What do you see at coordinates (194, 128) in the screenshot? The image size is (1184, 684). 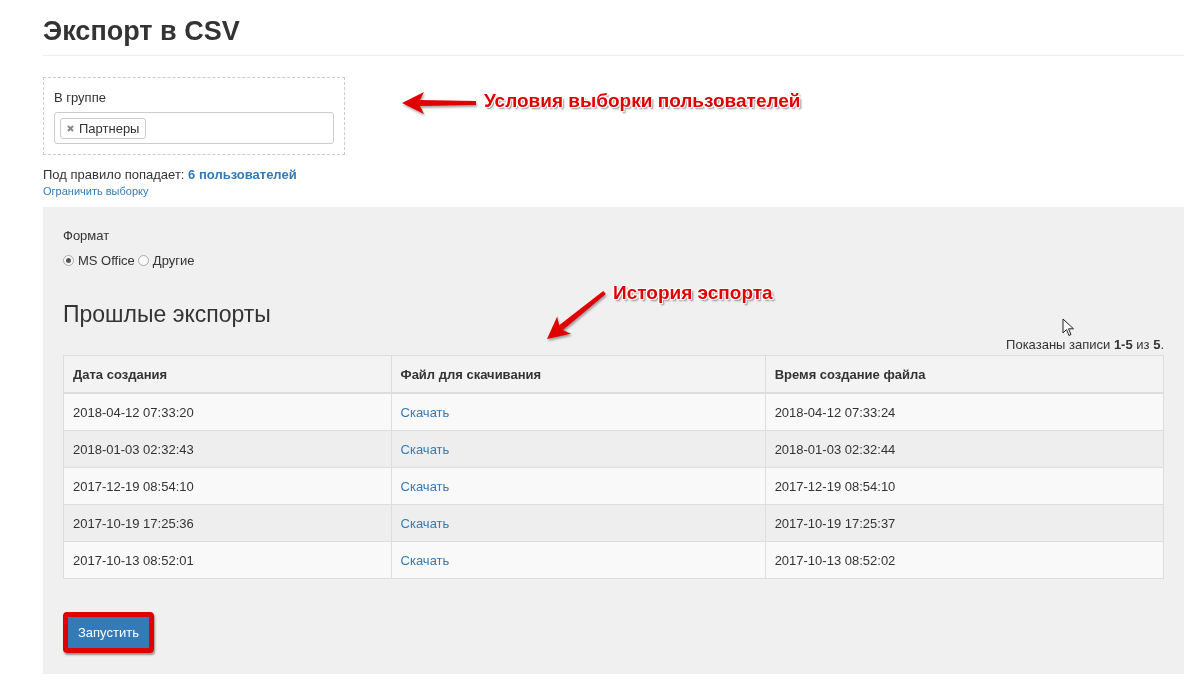 I see `tag-input-field: Партнеры` at bounding box center [194, 128].